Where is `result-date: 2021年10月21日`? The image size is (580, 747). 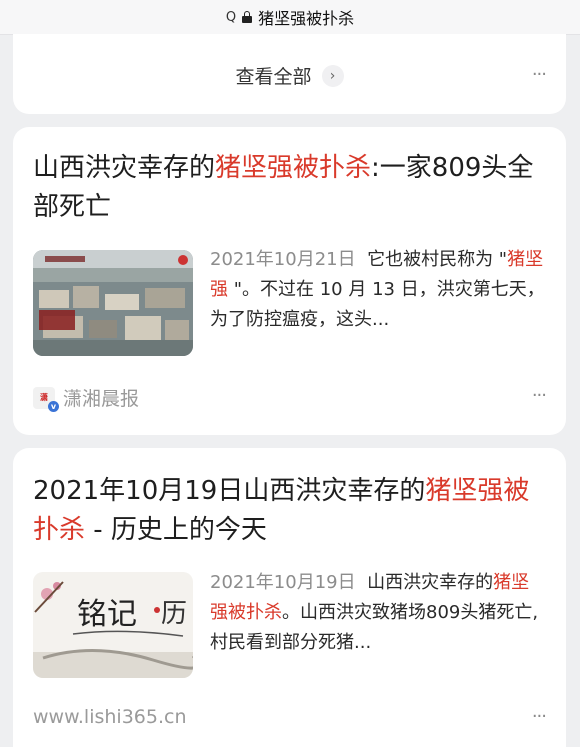
result-date: 2021年10月21日 is located at coordinates (283, 259).